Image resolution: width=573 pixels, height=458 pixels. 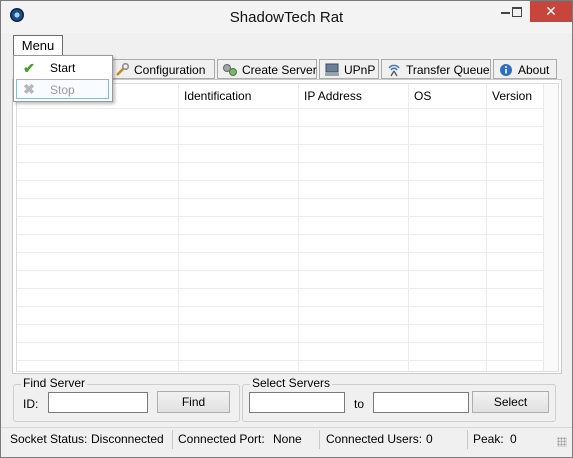 I want to click on select-to-input, so click(x=421, y=402).